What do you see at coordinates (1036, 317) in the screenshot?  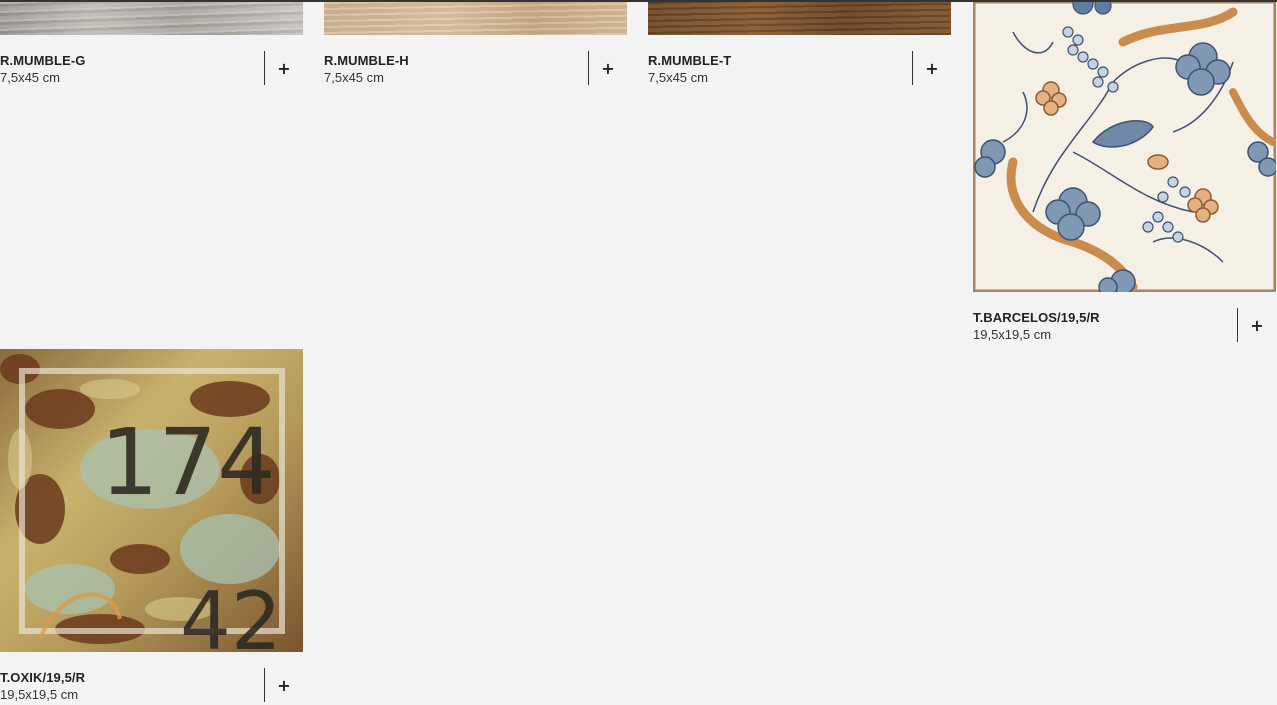 I see `product-name: T.BARCELOS/19,5/R` at bounding box center [1036, 317].